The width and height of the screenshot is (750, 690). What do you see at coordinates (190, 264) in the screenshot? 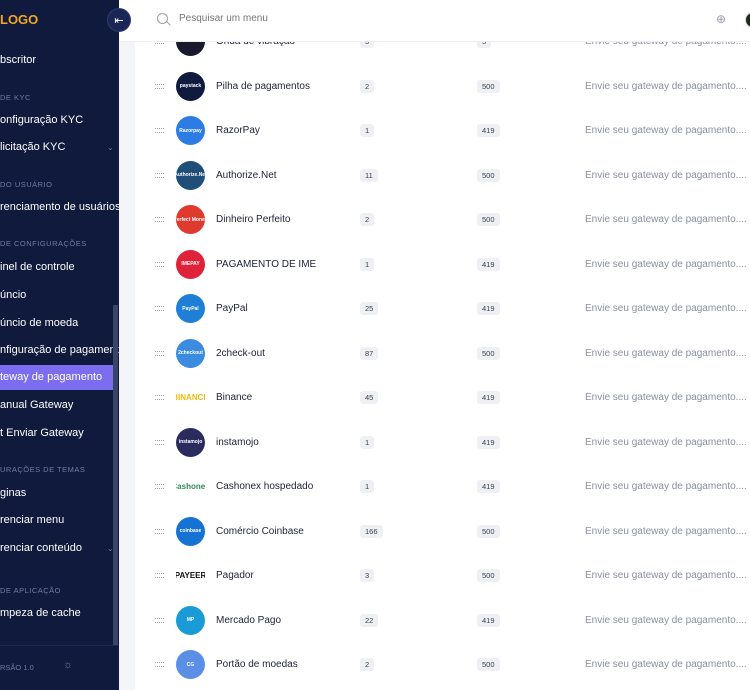
I see `gateway-logo: IMEPAY` at bounding box center [190, 264].